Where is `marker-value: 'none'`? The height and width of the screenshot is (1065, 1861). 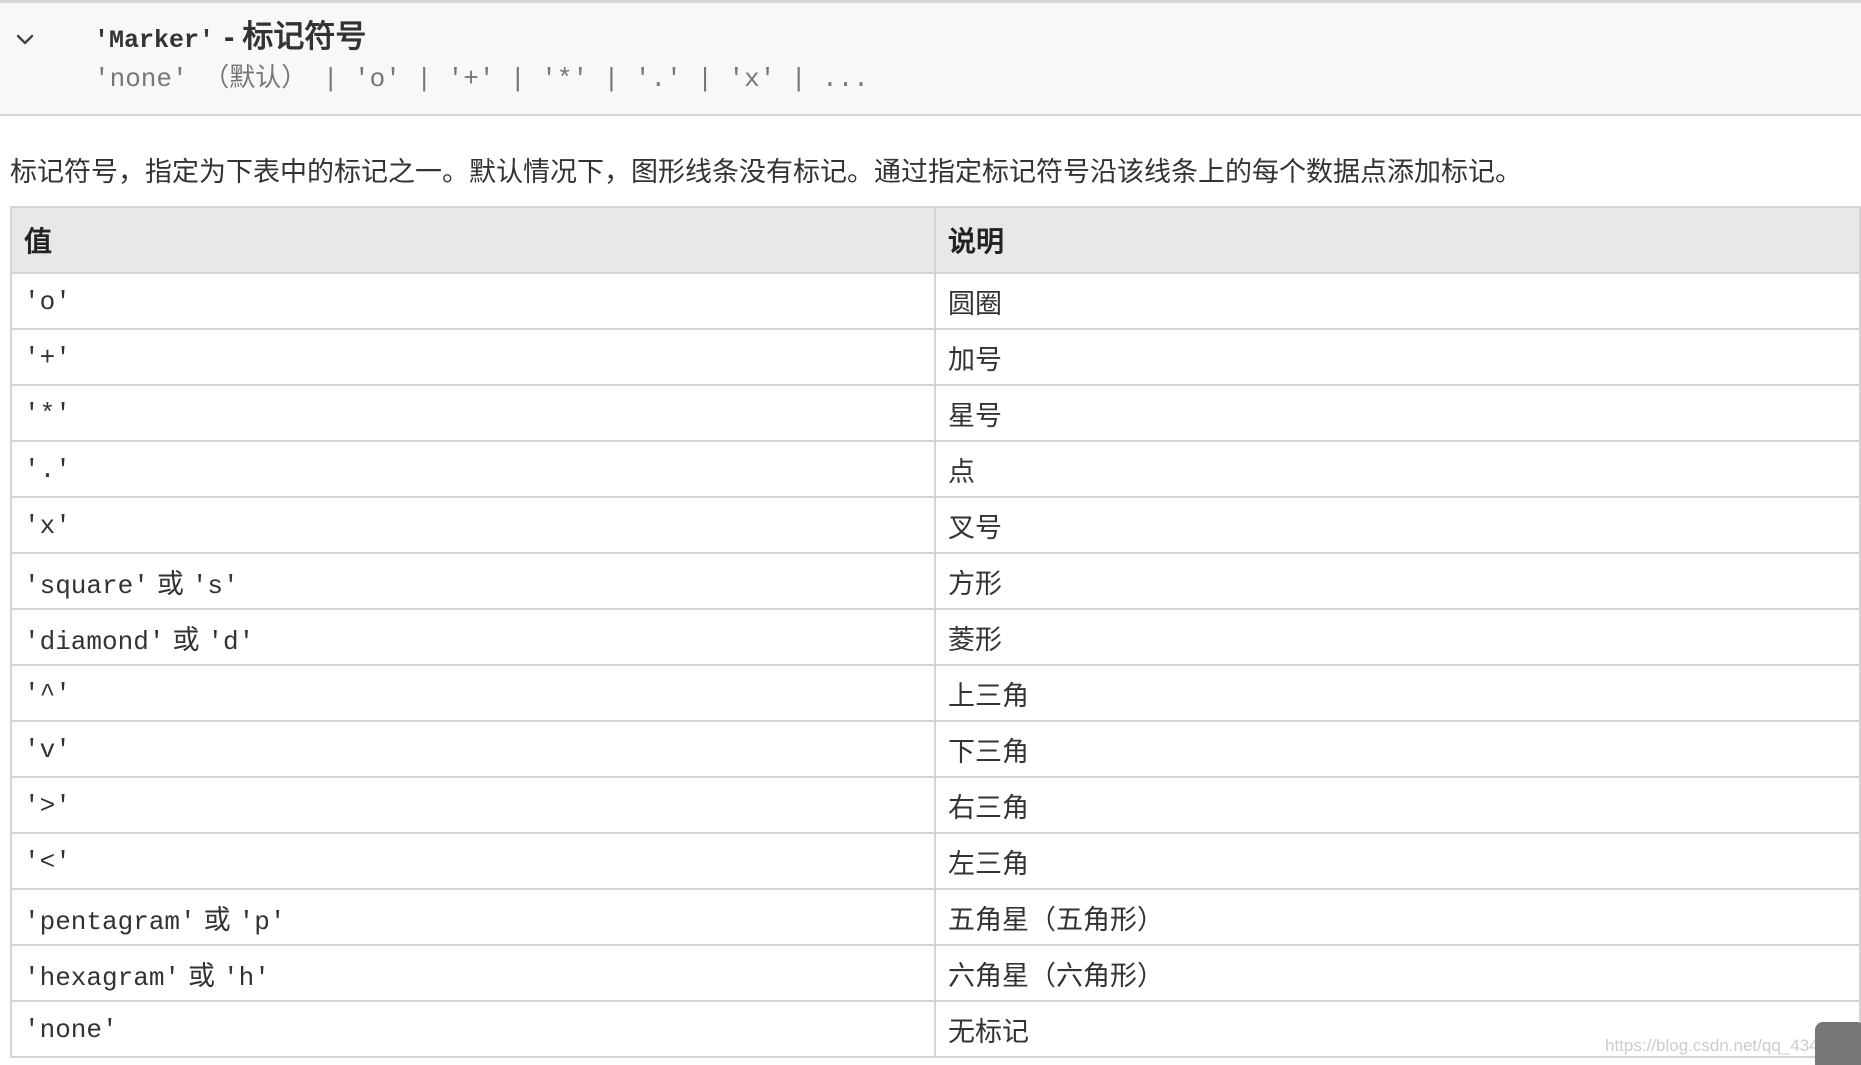
marker-value: 'none' is located at coordinates (71, 1030).